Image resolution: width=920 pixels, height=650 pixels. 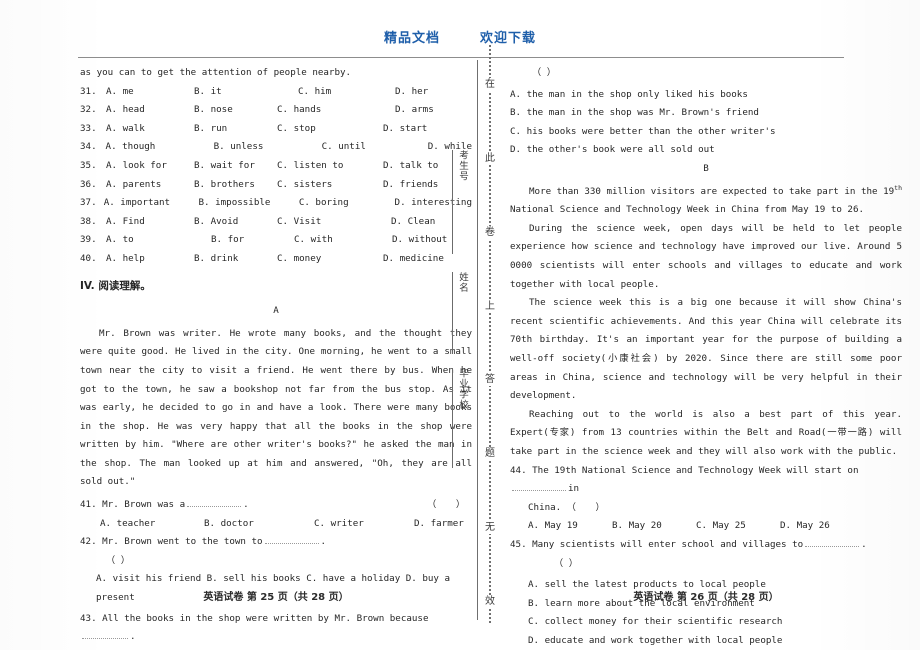 What do you see at coordinates (88, 240) in the screenshot?
I see `question-number: 39.` at bounding box center [88, 240].